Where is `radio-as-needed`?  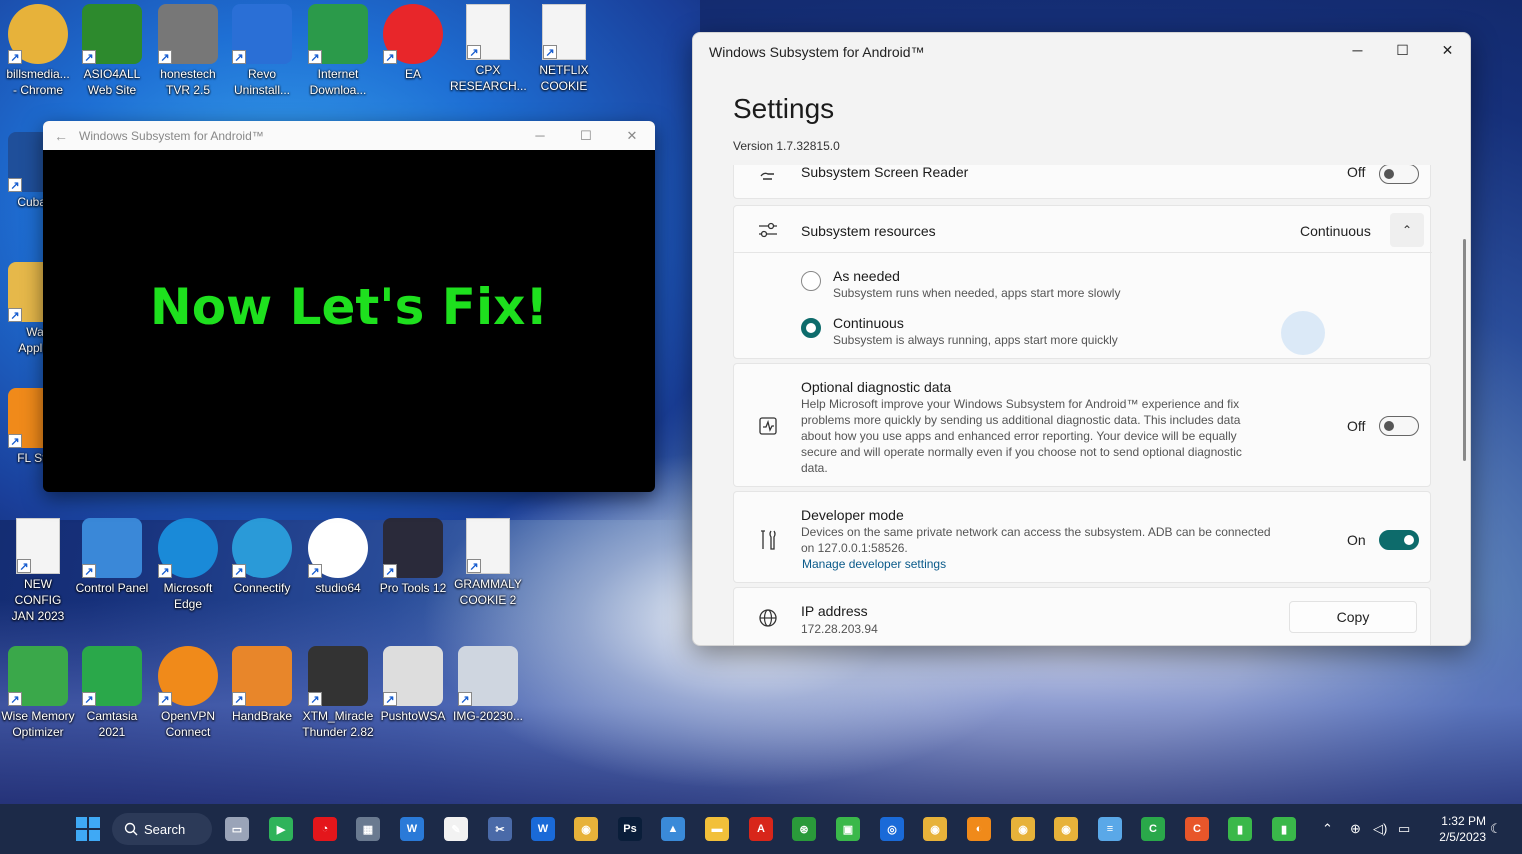 radio-as-needed is located at coordinates (811, 281).